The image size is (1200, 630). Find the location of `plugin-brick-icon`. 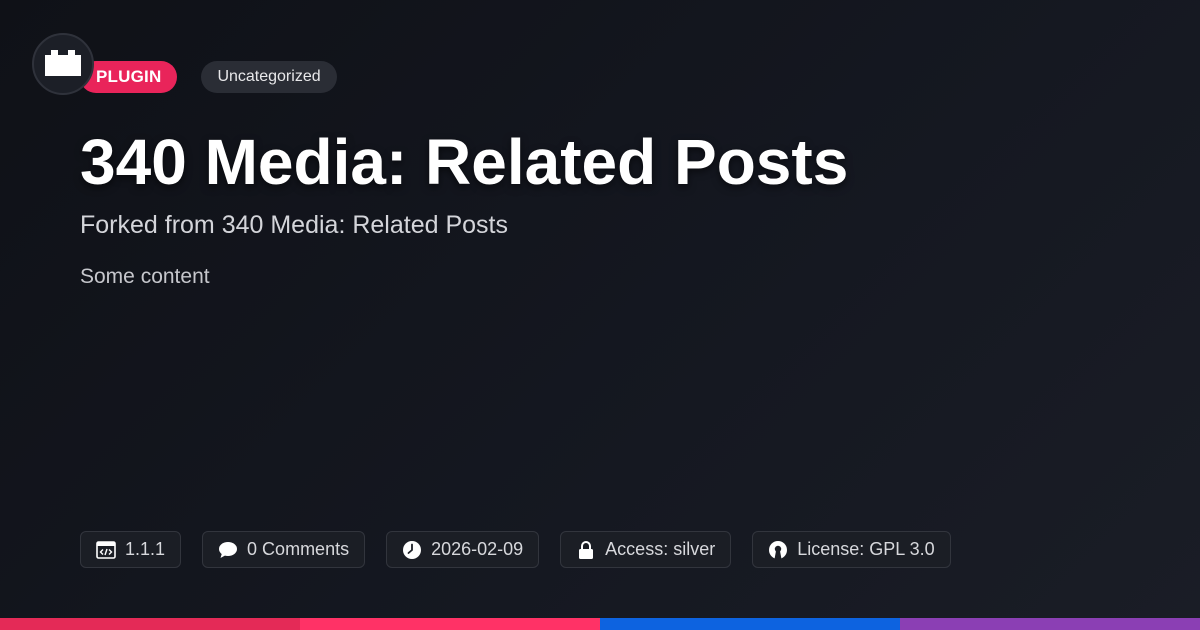

plugin-brick-icon is located at coordinates (63, 63).